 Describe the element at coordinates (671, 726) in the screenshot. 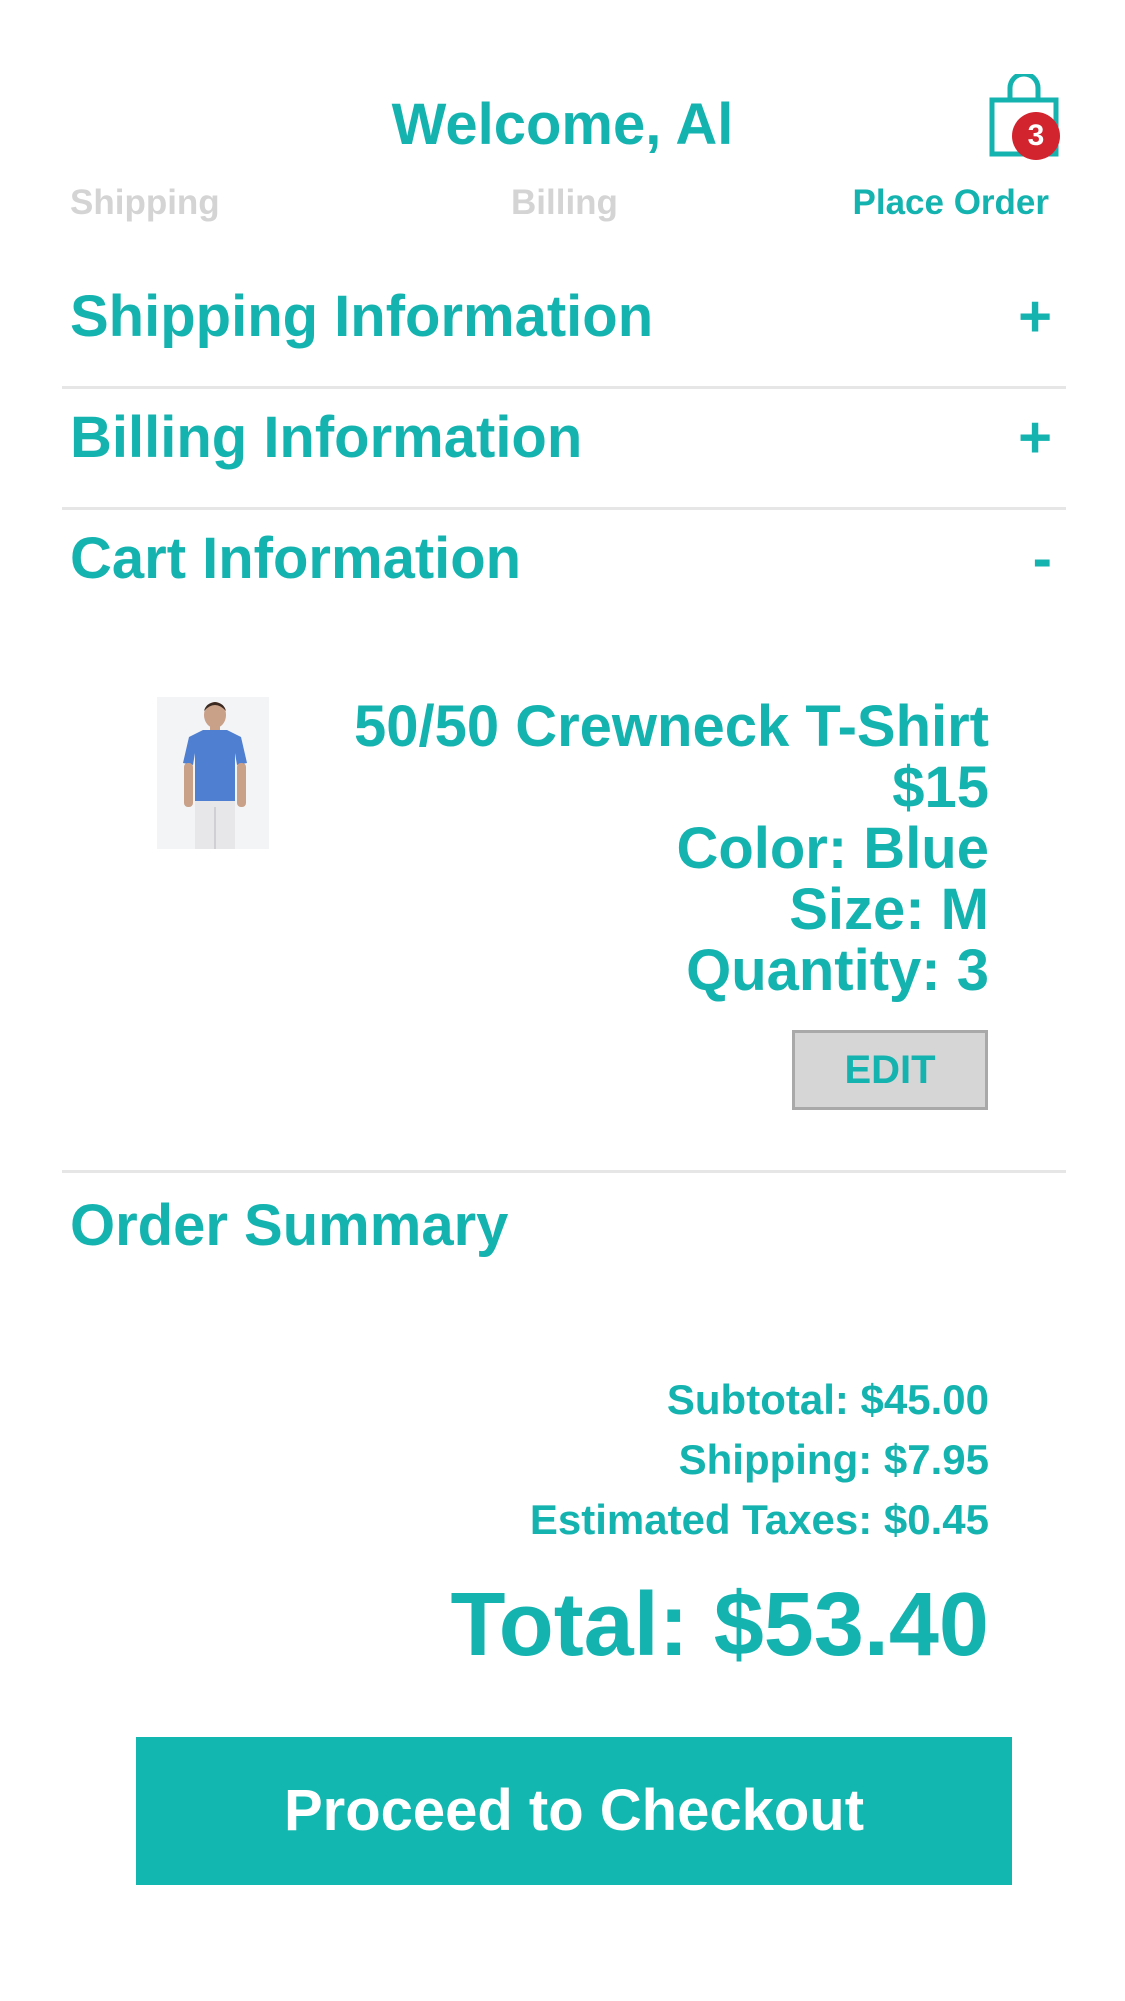

I see `product-name: 50/50 Crewneck T-Shirt` at that location.